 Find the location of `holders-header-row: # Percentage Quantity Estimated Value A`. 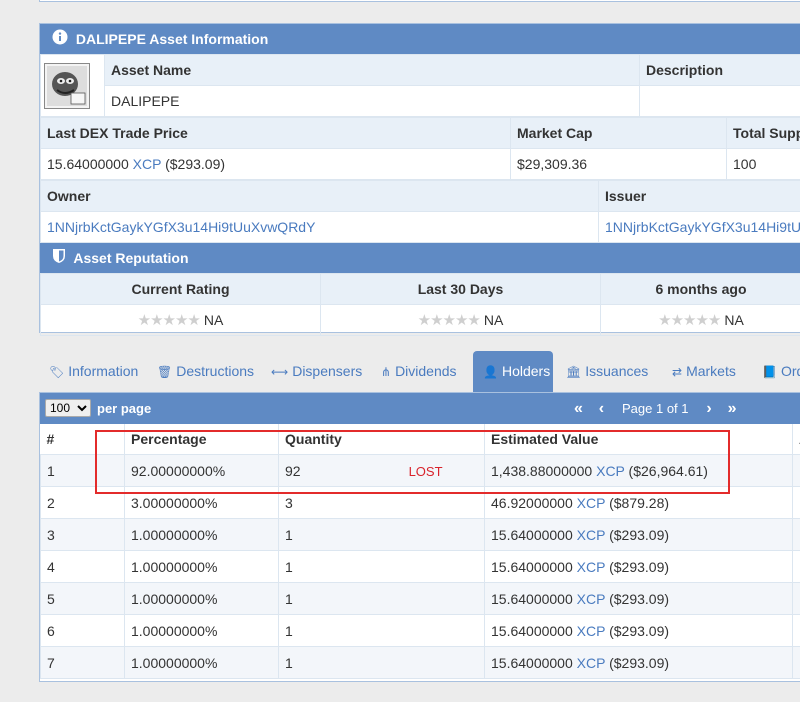

holders-header-row: # Percentage Quantity Estimated Value A is located at coordinates (420, 439).